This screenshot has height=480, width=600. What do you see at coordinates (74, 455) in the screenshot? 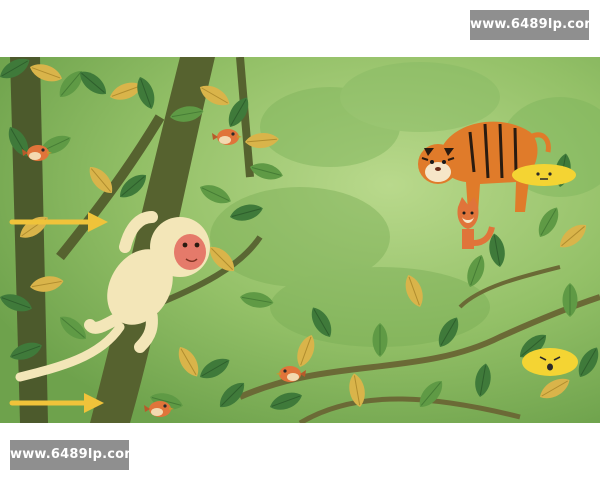
I see `watermark-bottom: www.6489lp.com` at bounding box center [74, 455].